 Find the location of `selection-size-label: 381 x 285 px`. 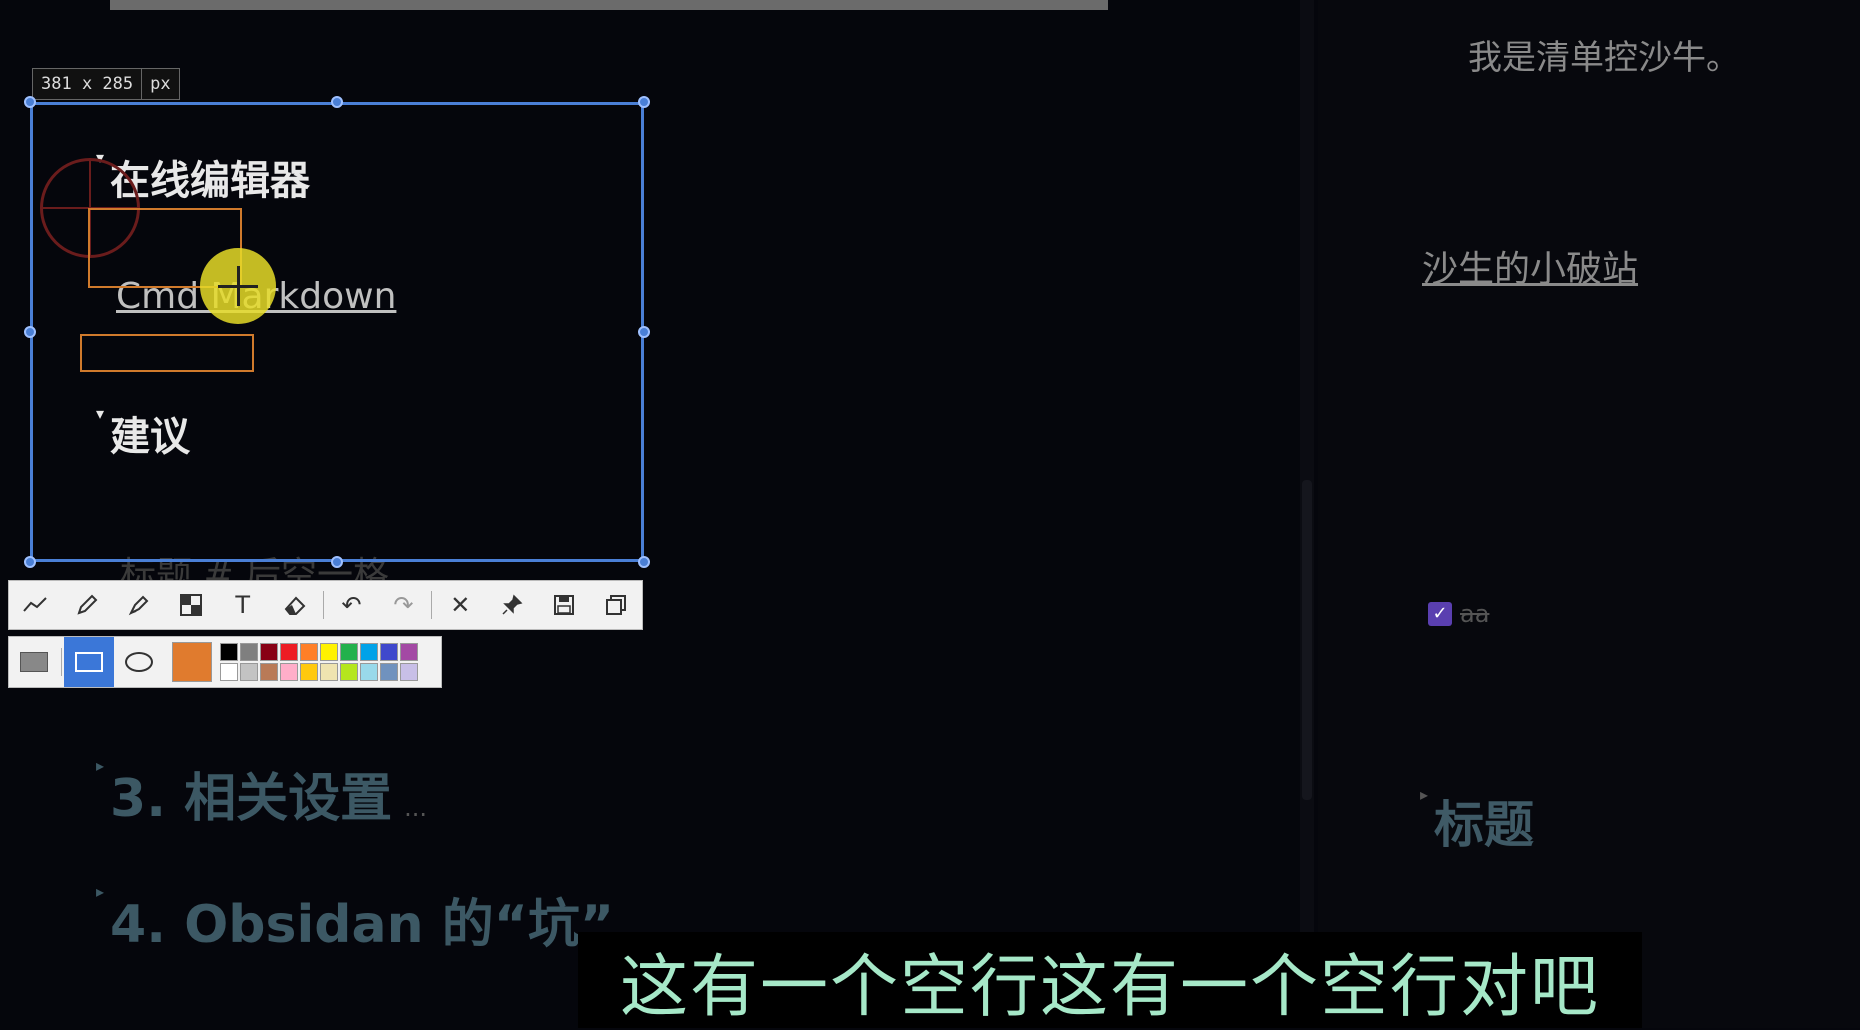

selection-size-label: 381 x 285 px is located at coordinates (106, 84).